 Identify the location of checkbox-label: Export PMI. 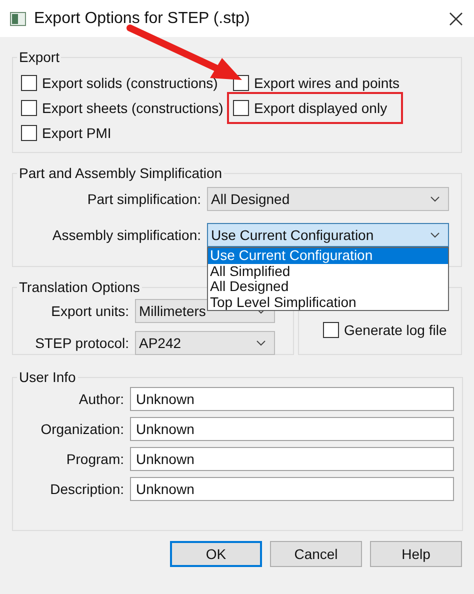
(77, 133).